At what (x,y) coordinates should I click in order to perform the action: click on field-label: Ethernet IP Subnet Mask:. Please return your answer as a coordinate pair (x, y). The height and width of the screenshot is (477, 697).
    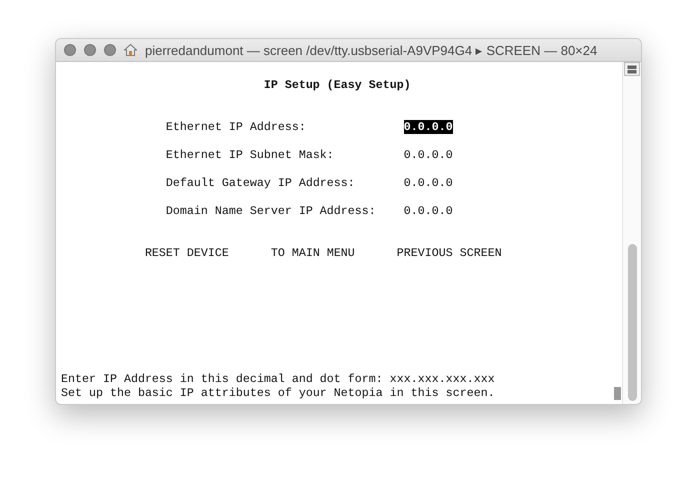
    Looking at the image, I should click on (250, 155).